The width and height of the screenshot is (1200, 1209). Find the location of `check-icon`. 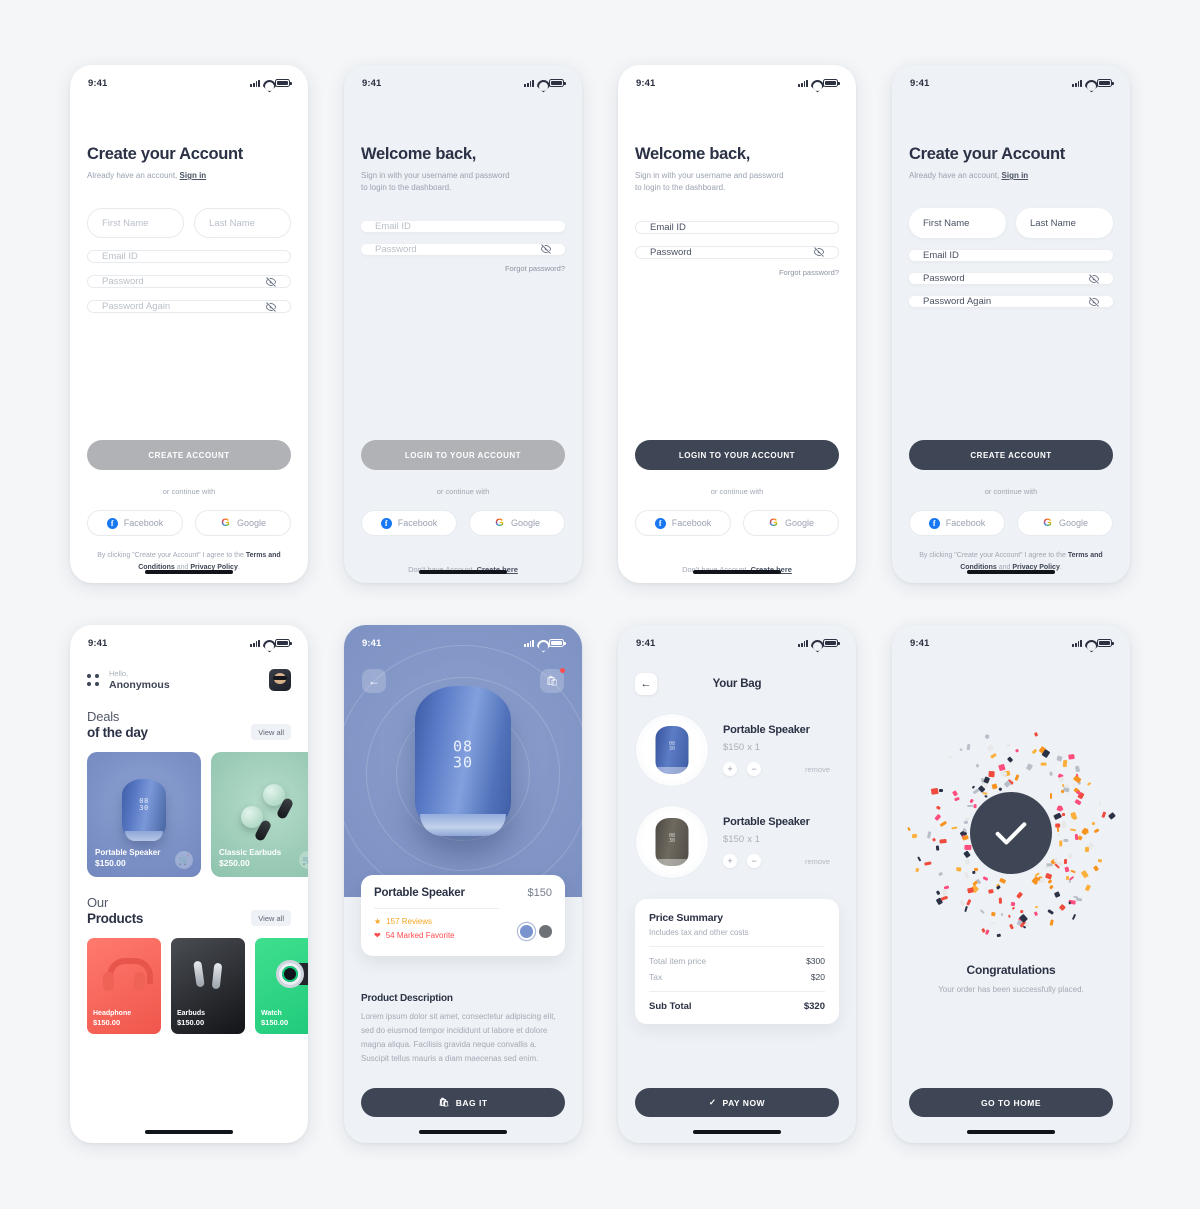

check-icon is located at coordinates (1011, 833).